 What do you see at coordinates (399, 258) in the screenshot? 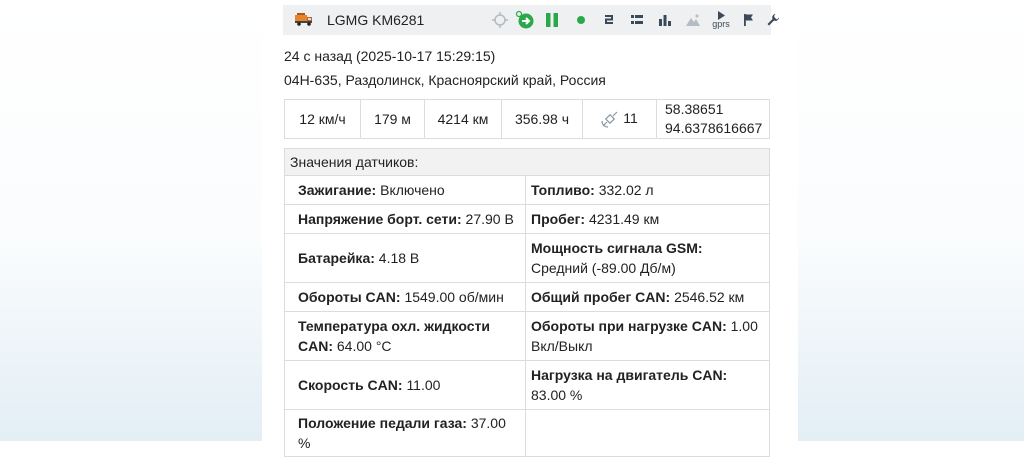
I see `sensor-value: 4.18 В` at bounding box center [399, 258].